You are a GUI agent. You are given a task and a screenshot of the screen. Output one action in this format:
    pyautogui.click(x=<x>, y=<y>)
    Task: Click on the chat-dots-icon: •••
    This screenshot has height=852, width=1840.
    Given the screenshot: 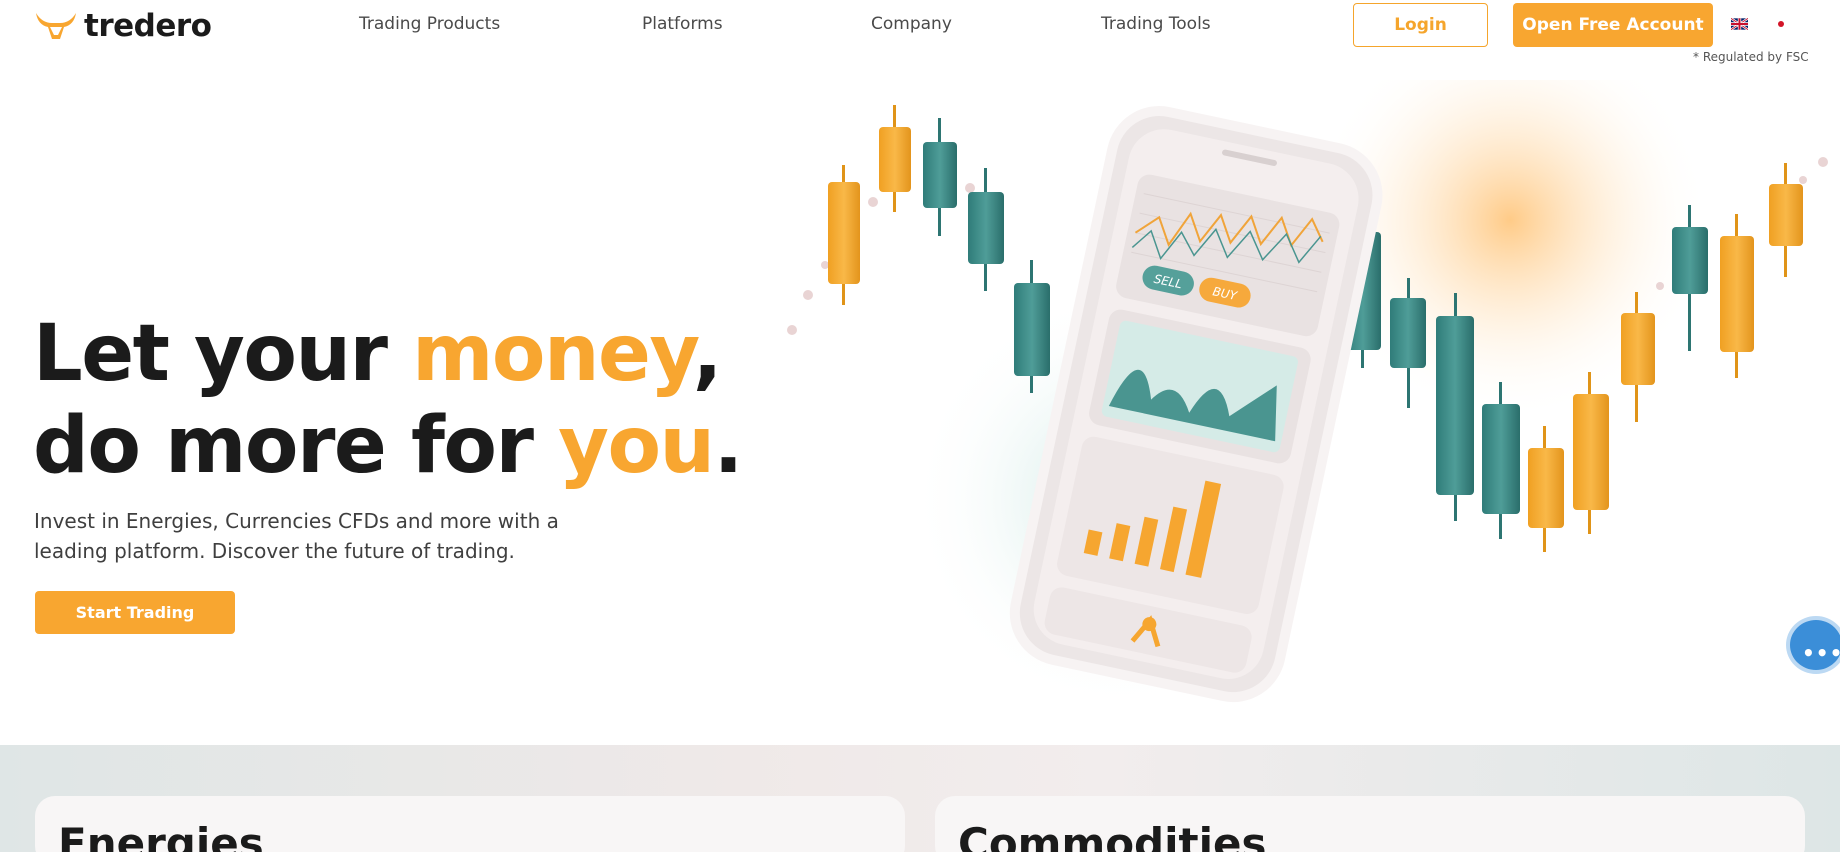 What is the action you would take?
    pyautogui.click(x=1821, y=653)
    